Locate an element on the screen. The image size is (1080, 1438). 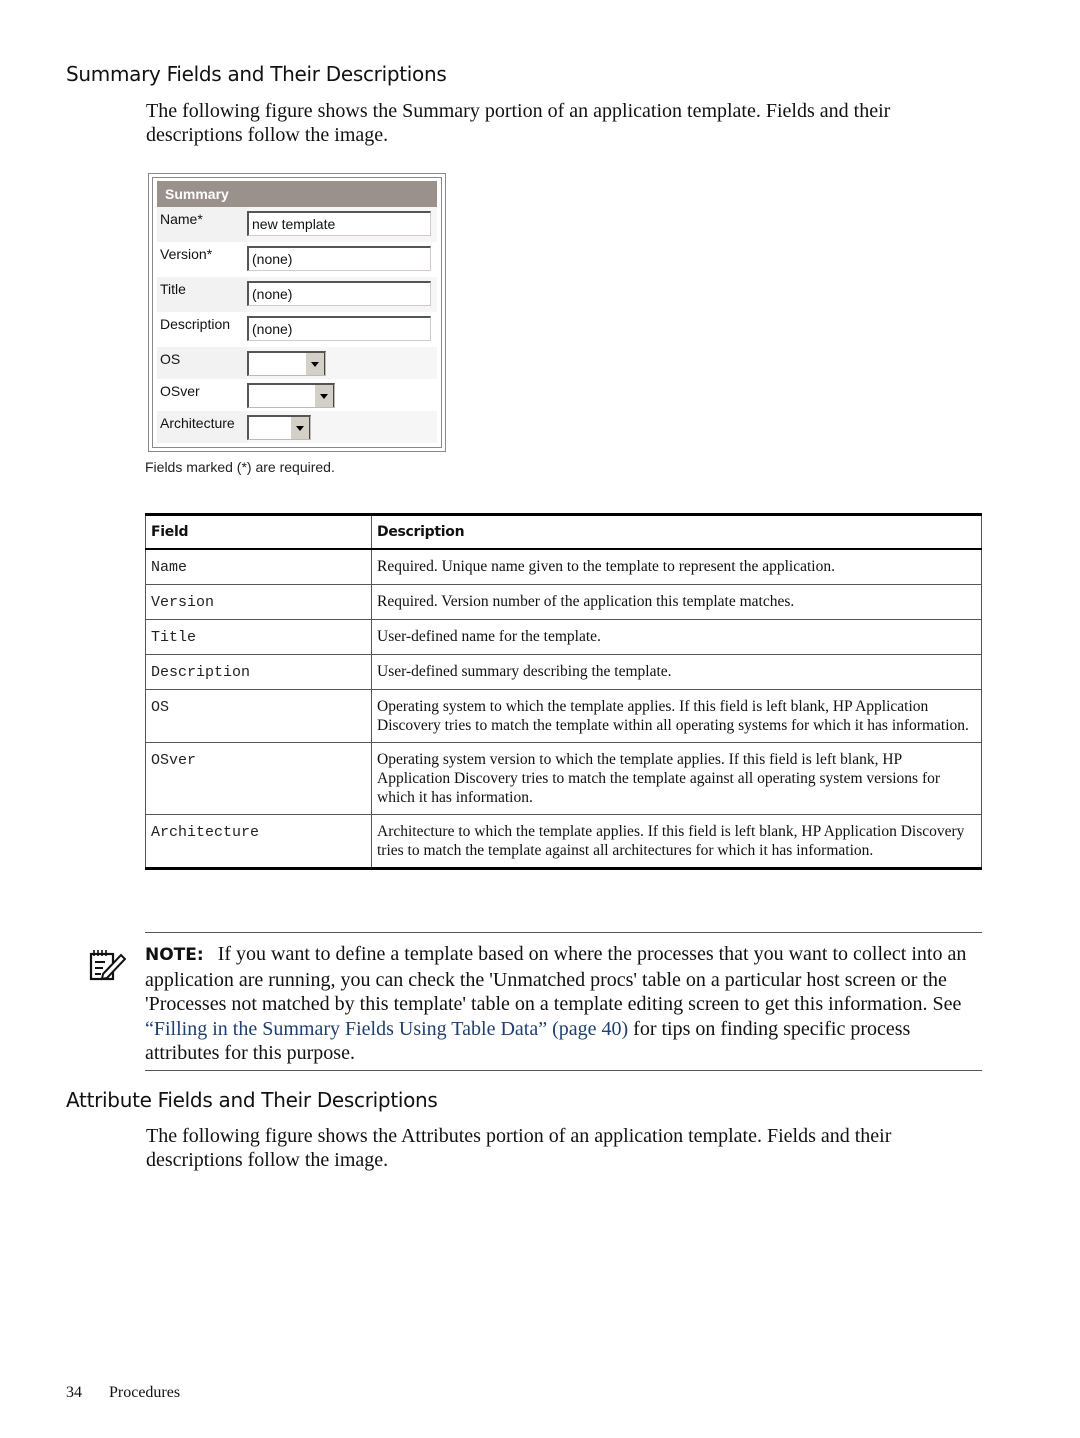
version-input: (none) is located at coordinates (339, 258).